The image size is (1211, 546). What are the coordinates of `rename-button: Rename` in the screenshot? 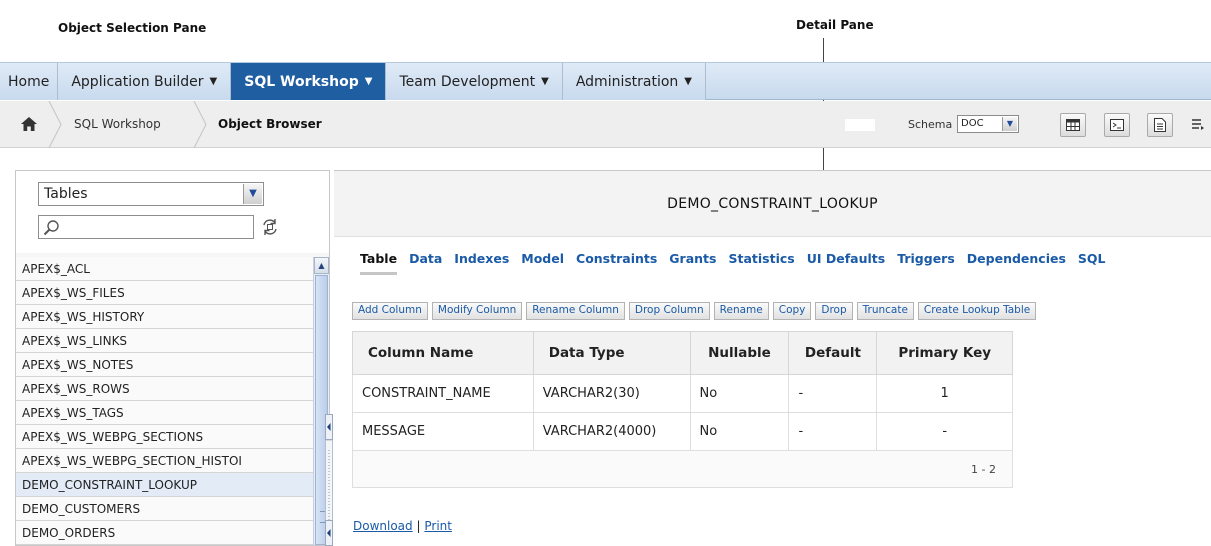 It's located at (741, 311).